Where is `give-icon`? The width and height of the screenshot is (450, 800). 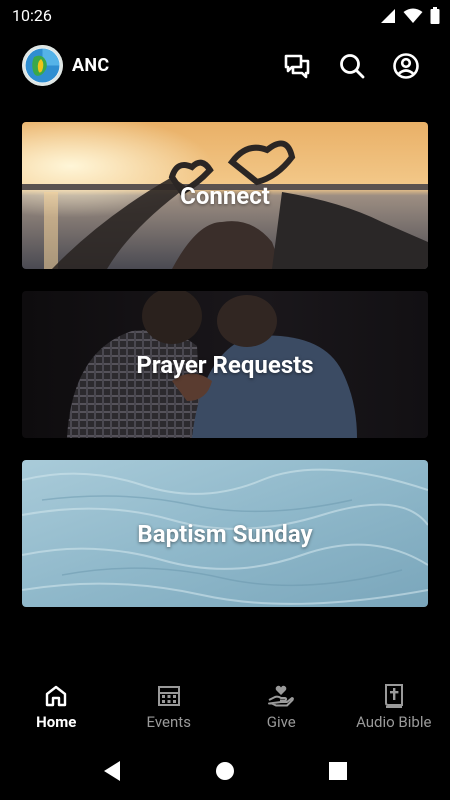 give-icon is located at coordinates (281, 696).